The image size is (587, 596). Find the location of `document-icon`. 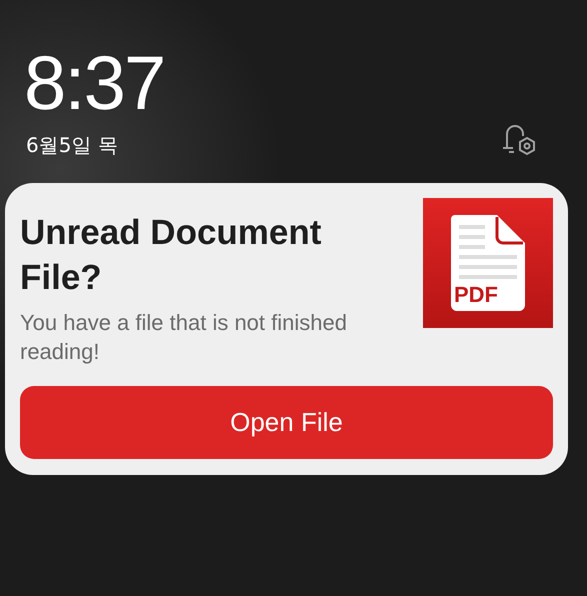

document-icon is located at coordinates (488, 263).